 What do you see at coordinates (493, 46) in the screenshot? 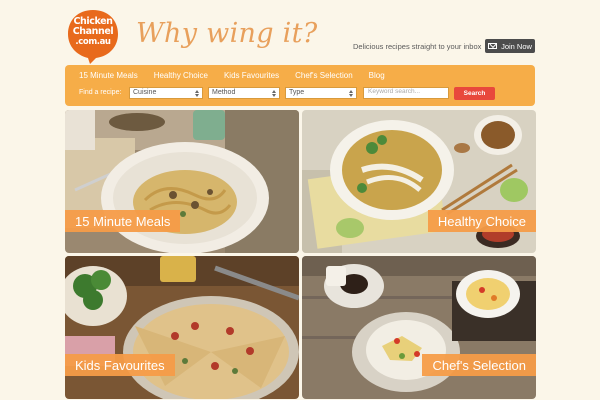
I see `mail-icon` at bounding box center [493, 46].